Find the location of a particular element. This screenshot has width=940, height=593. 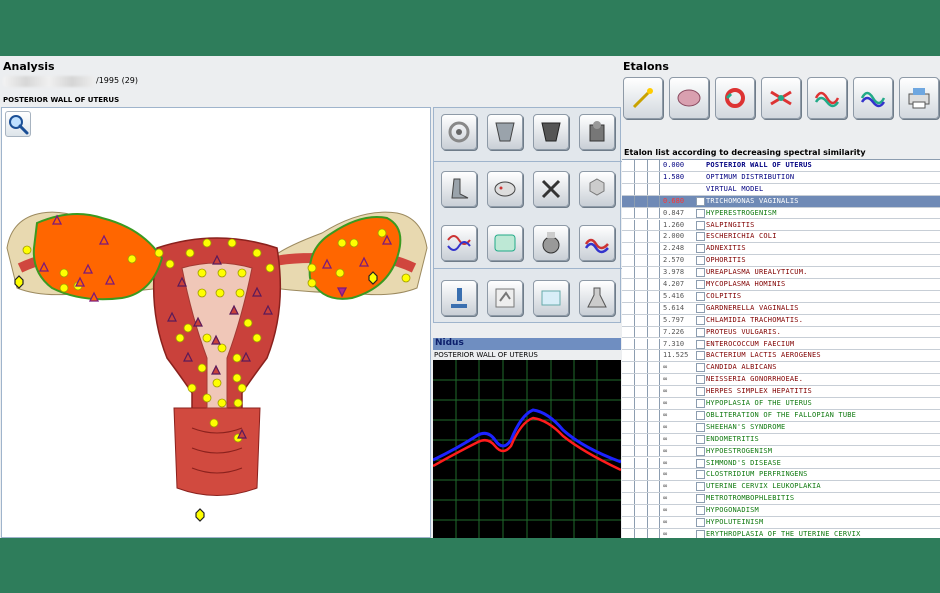

etalon-row: ∞ CANDIDA ALBICANS is located at coordinates (781, 368).